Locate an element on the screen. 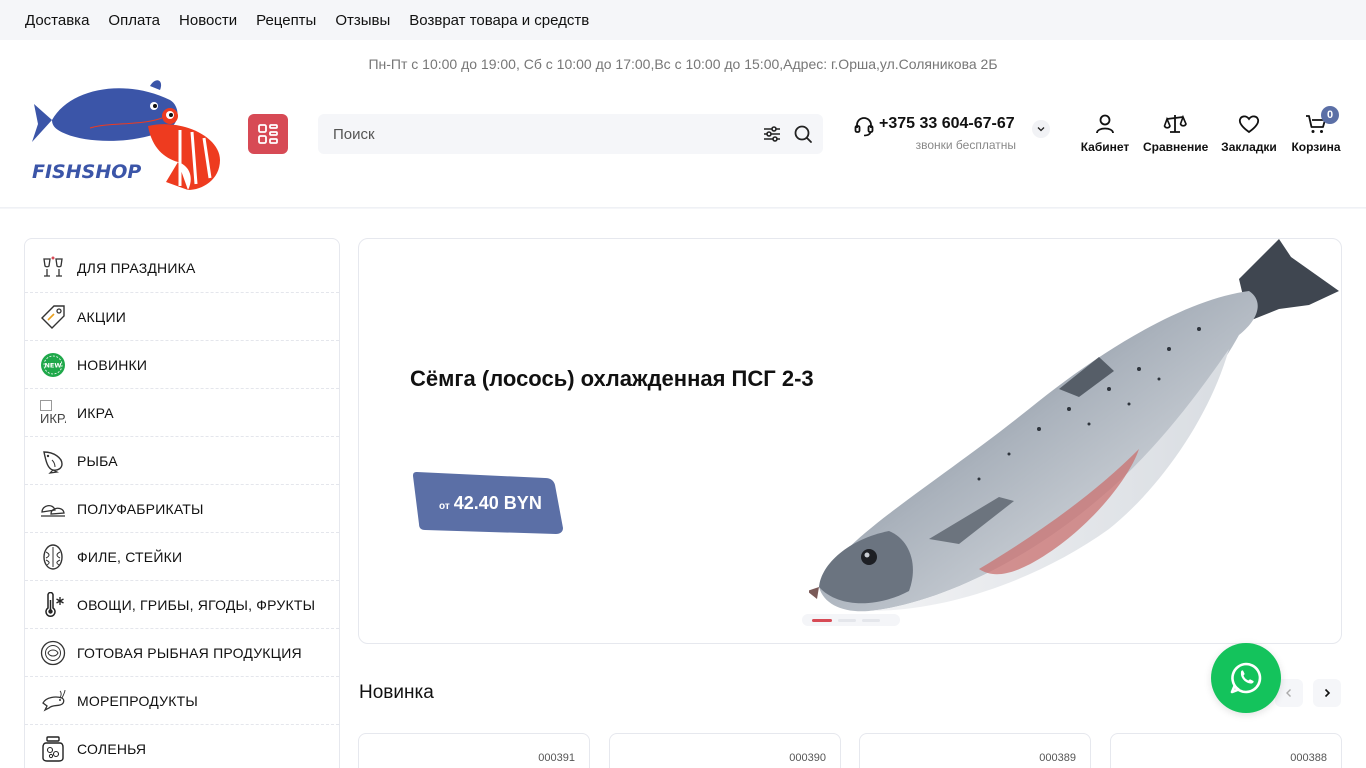 The height and width of the screenshot is (768, 1366). sidebar-item-fish: РЫБА is located at coordinates (182, 461).